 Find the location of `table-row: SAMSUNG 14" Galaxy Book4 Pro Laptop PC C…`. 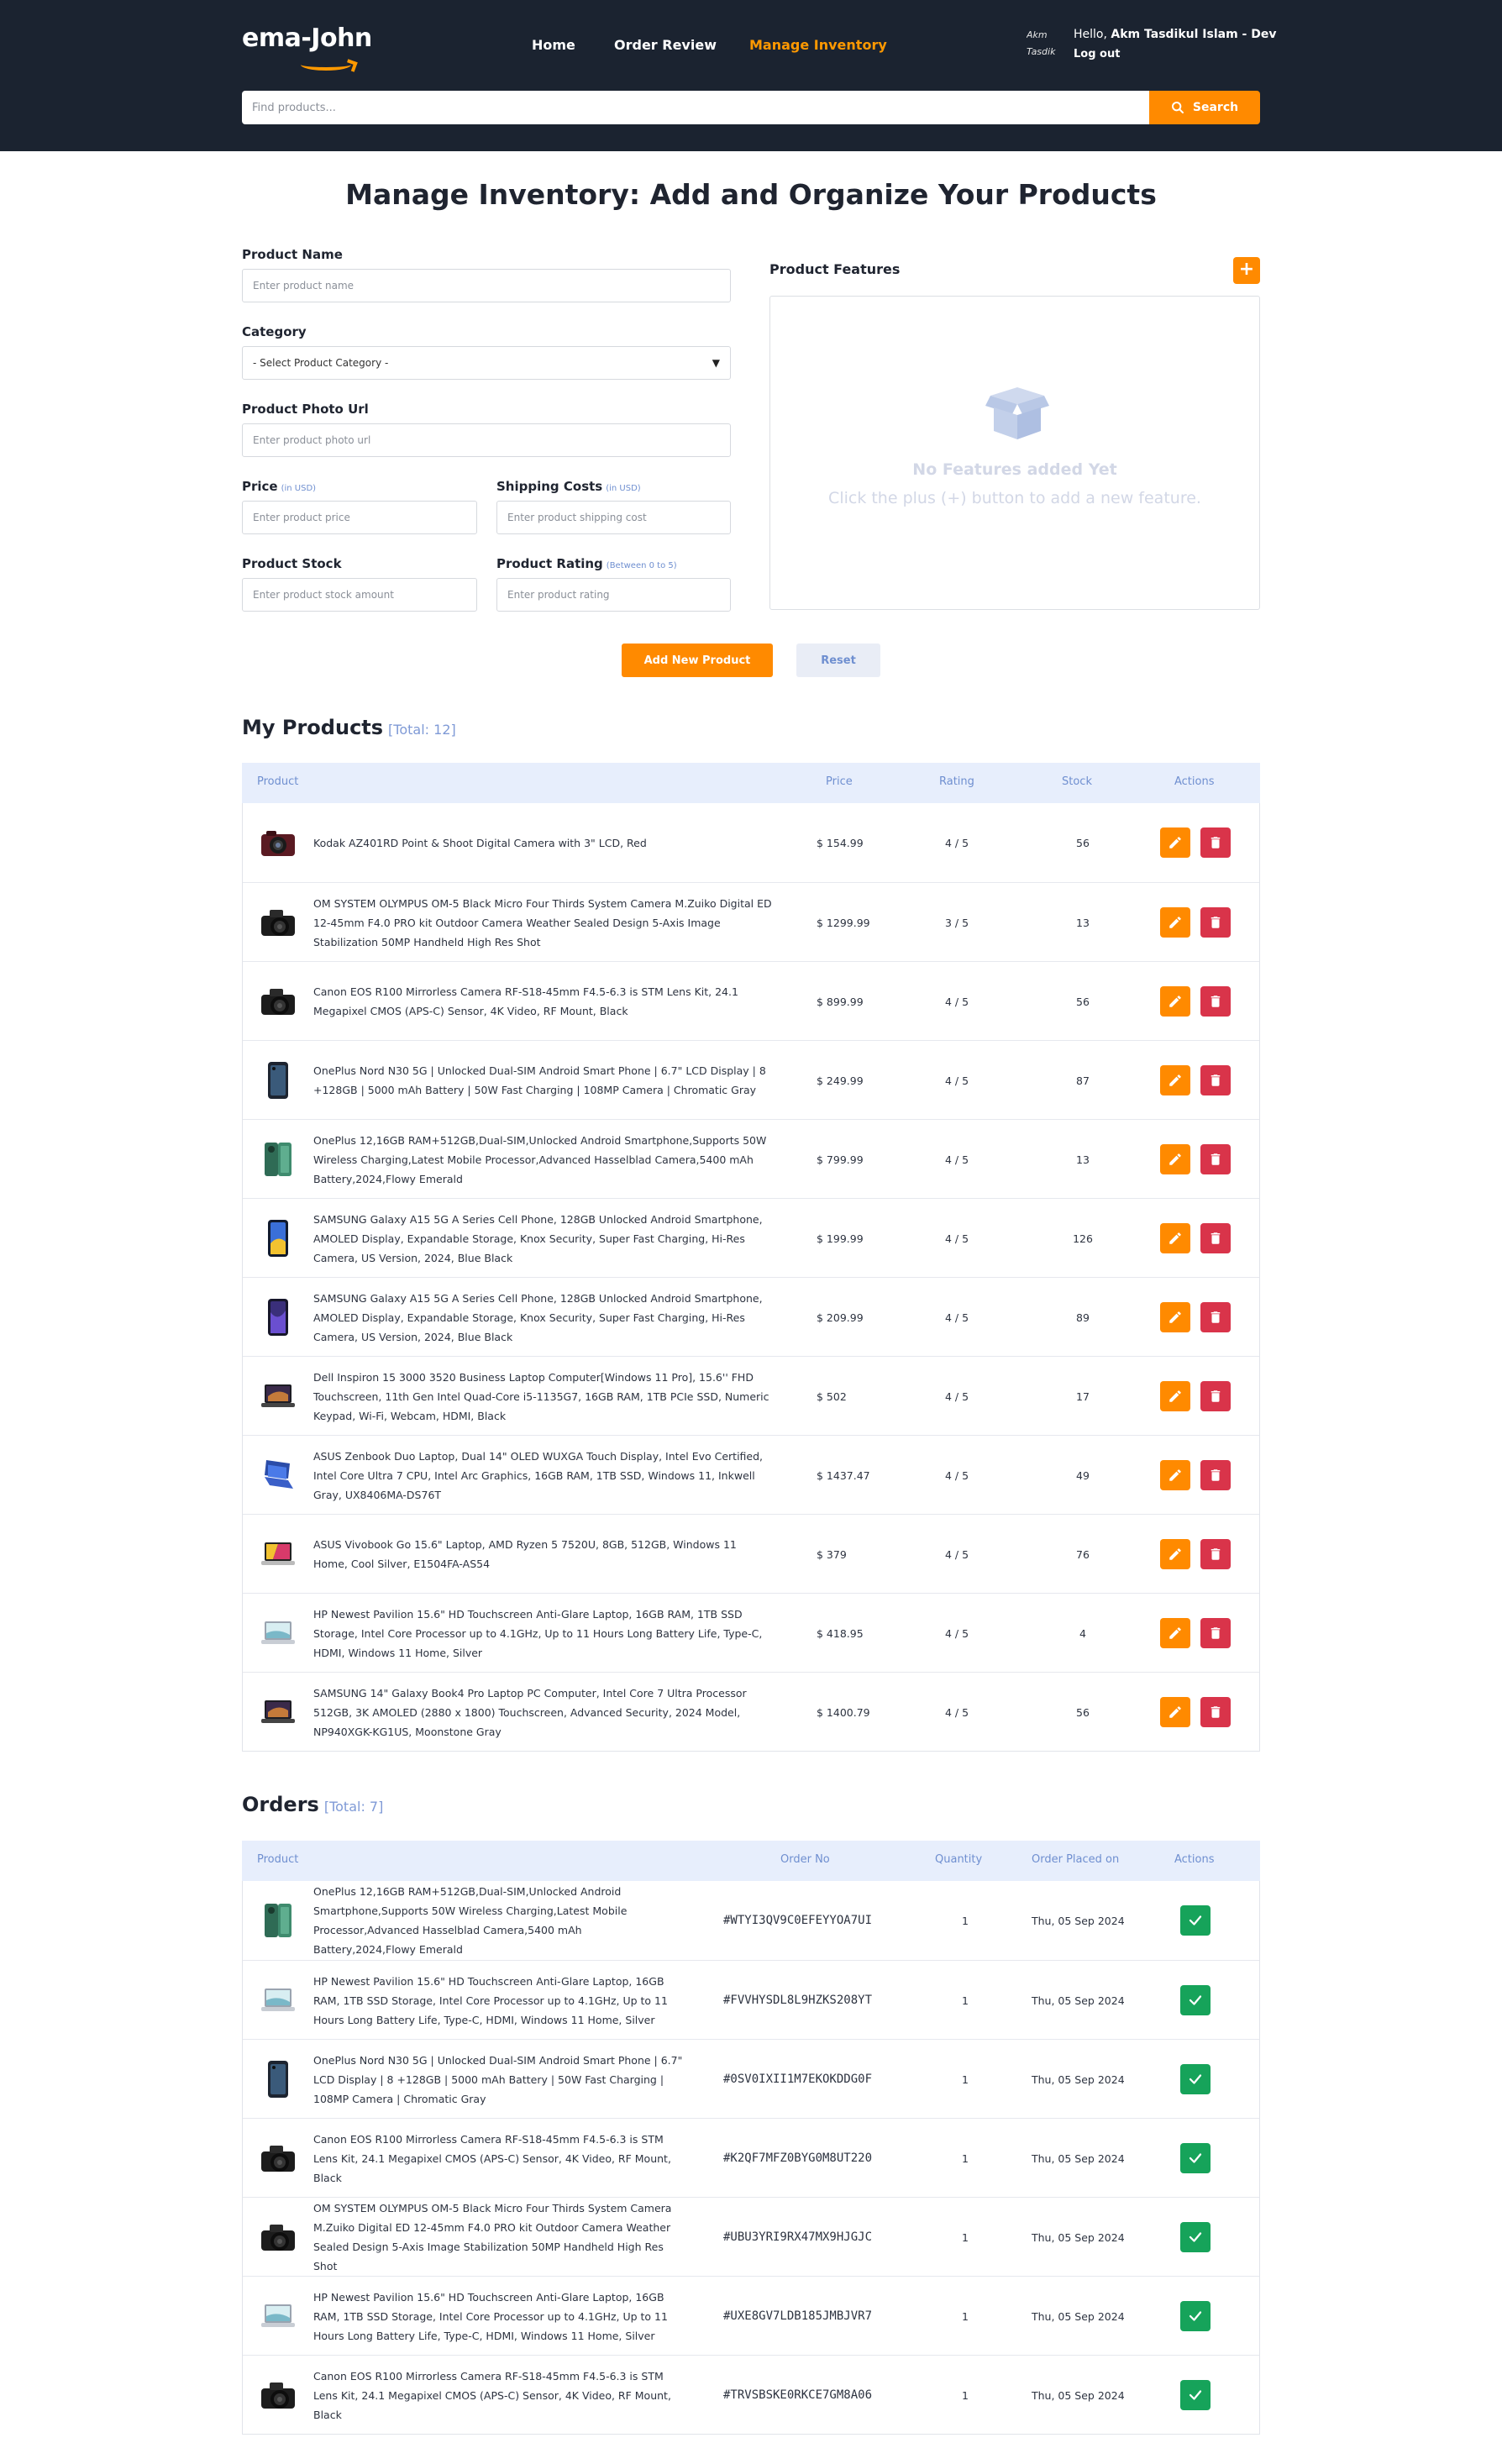

table-row: SAMSUNG 14" Galaxy Book4 Pro Laptop PC C… is located at coordinates (751, 1711).